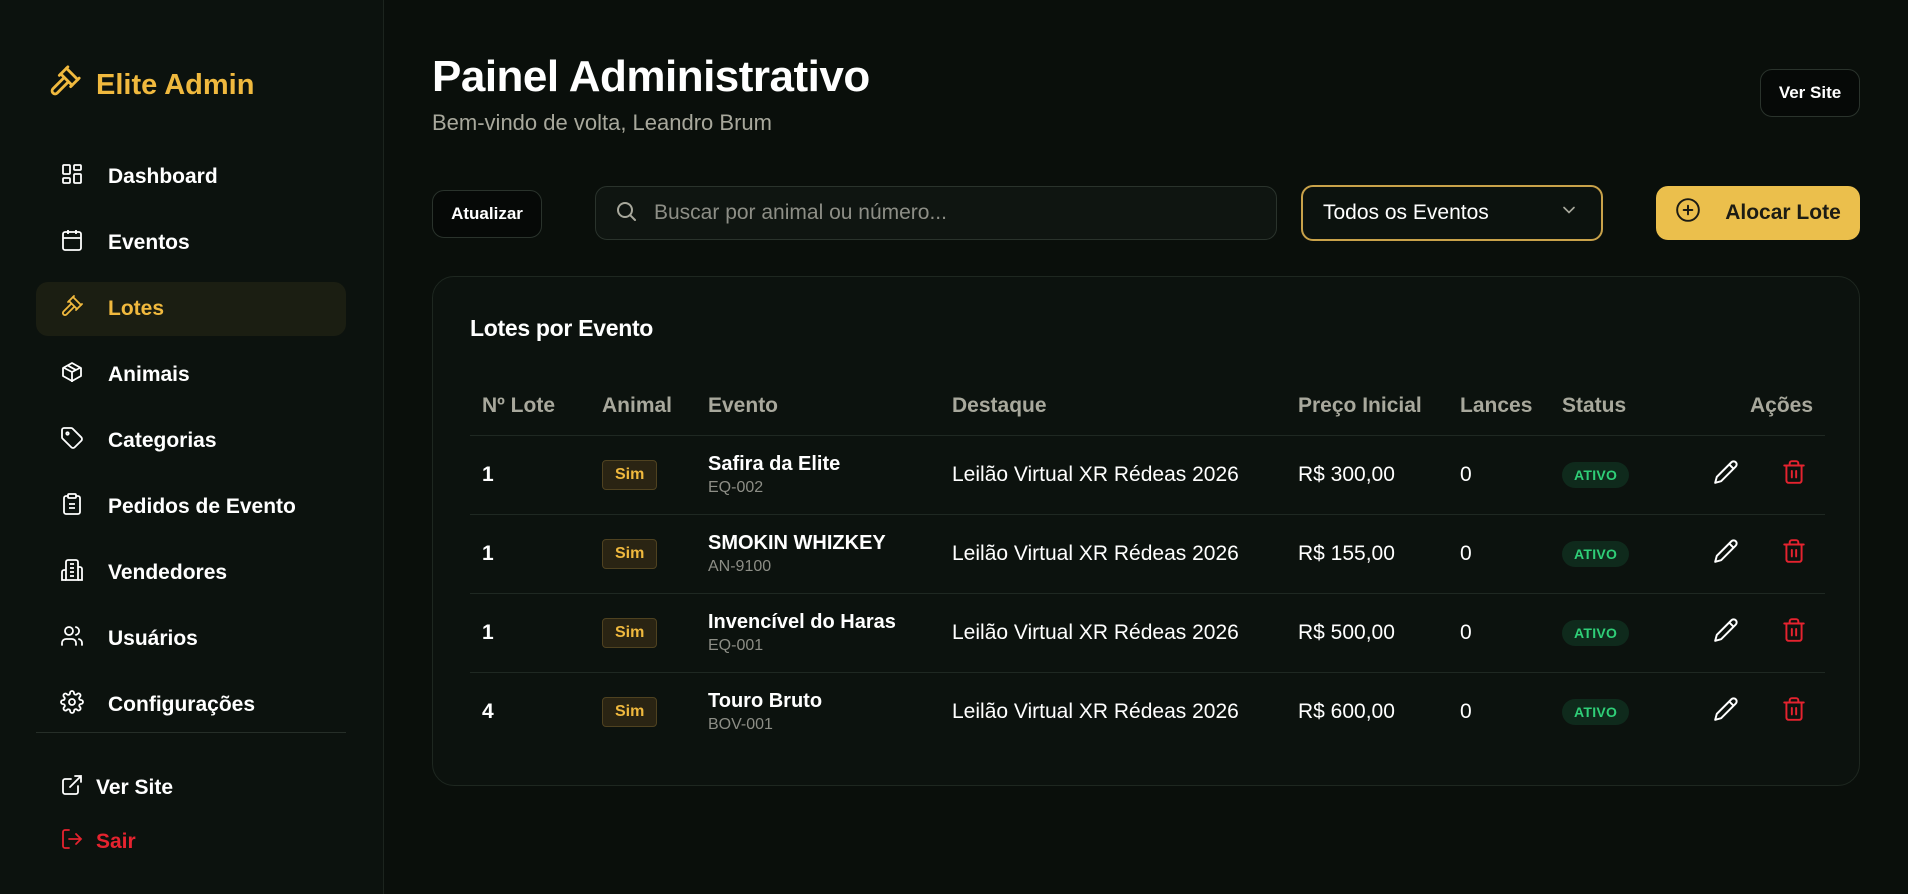 The height and width of the screenshot is (894, 1908). What do you see at coordinates (149, 242) in the screenshot?
I see `sidebar-item-label: Eventos` at bounding box center [149, 242].